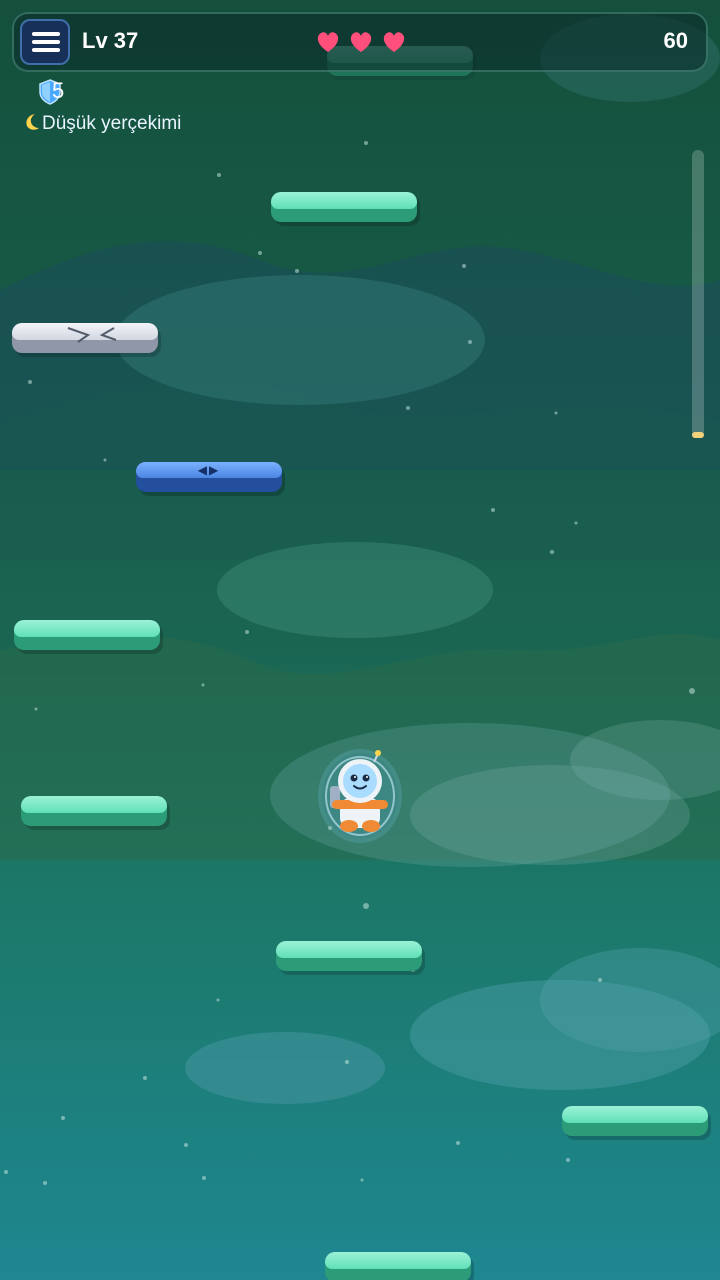 This screenshot has width=720, height=1280. I want to click on left-right-arrows-icon: ◀▶, so click(209, 470).